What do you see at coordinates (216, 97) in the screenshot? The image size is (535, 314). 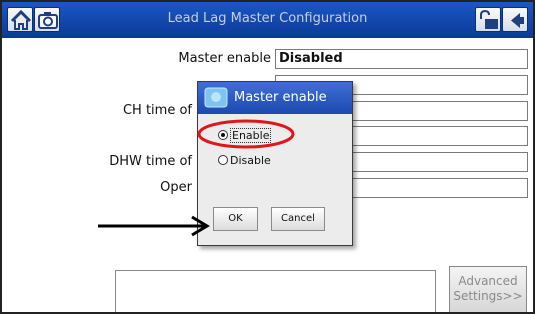 I see `dialog-app-icon` at bounding box center [216, 97].